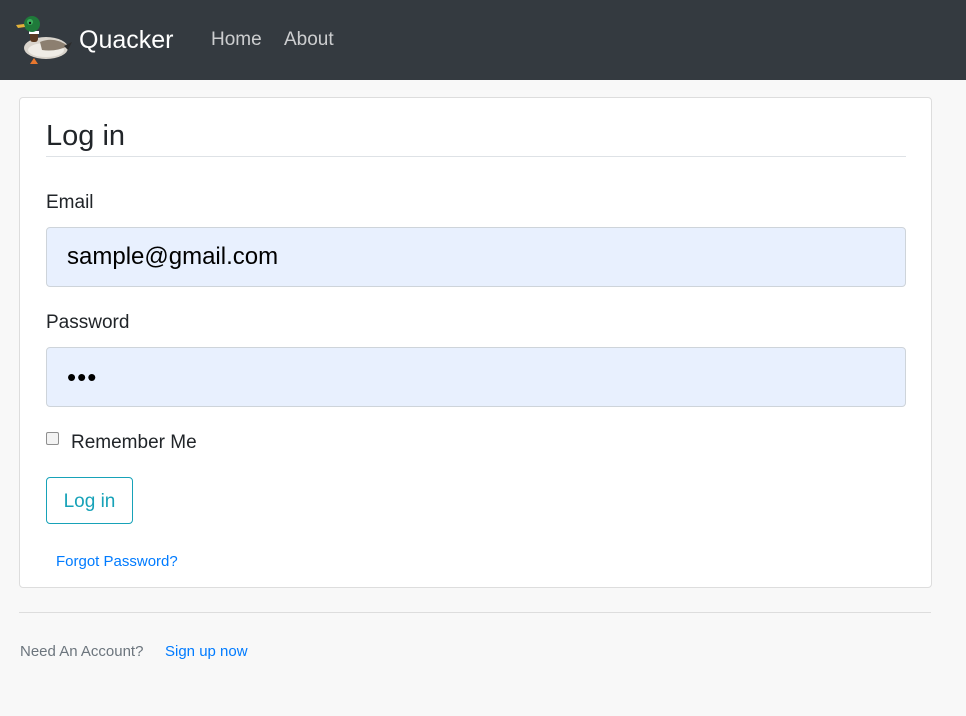 This screenshot has height=716, width=966. Describe the element at coordinates (89, 500) in the screenshot. I see `login-button: Log in` at that location.